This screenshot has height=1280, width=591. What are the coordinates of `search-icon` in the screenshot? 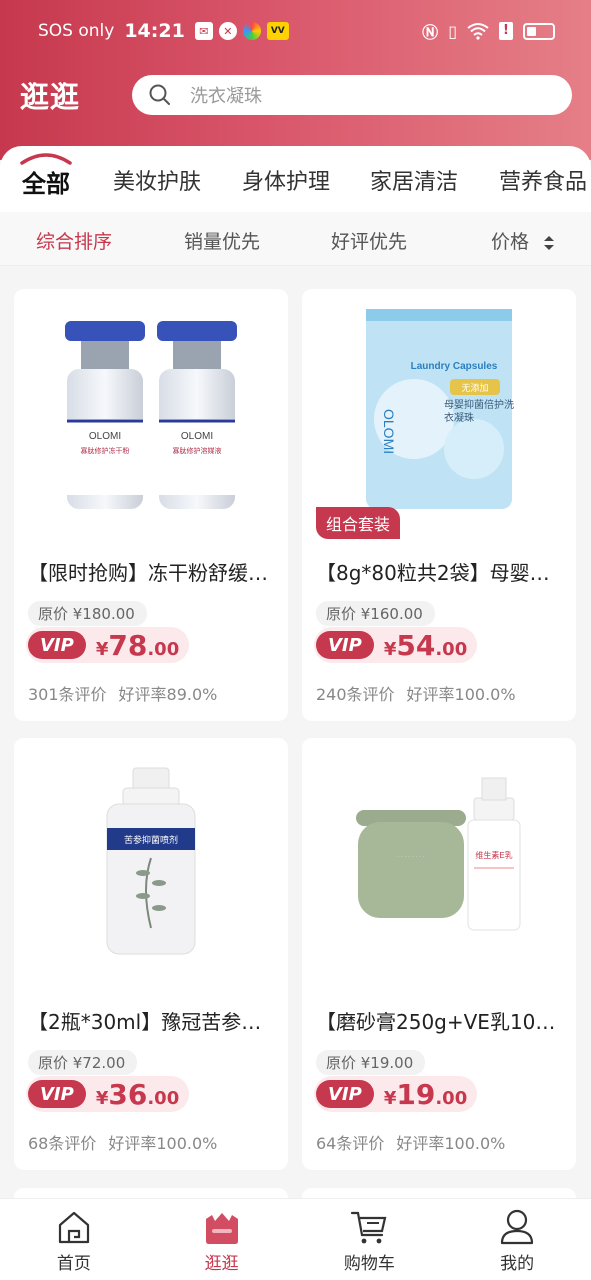 It's located at (159, 94).